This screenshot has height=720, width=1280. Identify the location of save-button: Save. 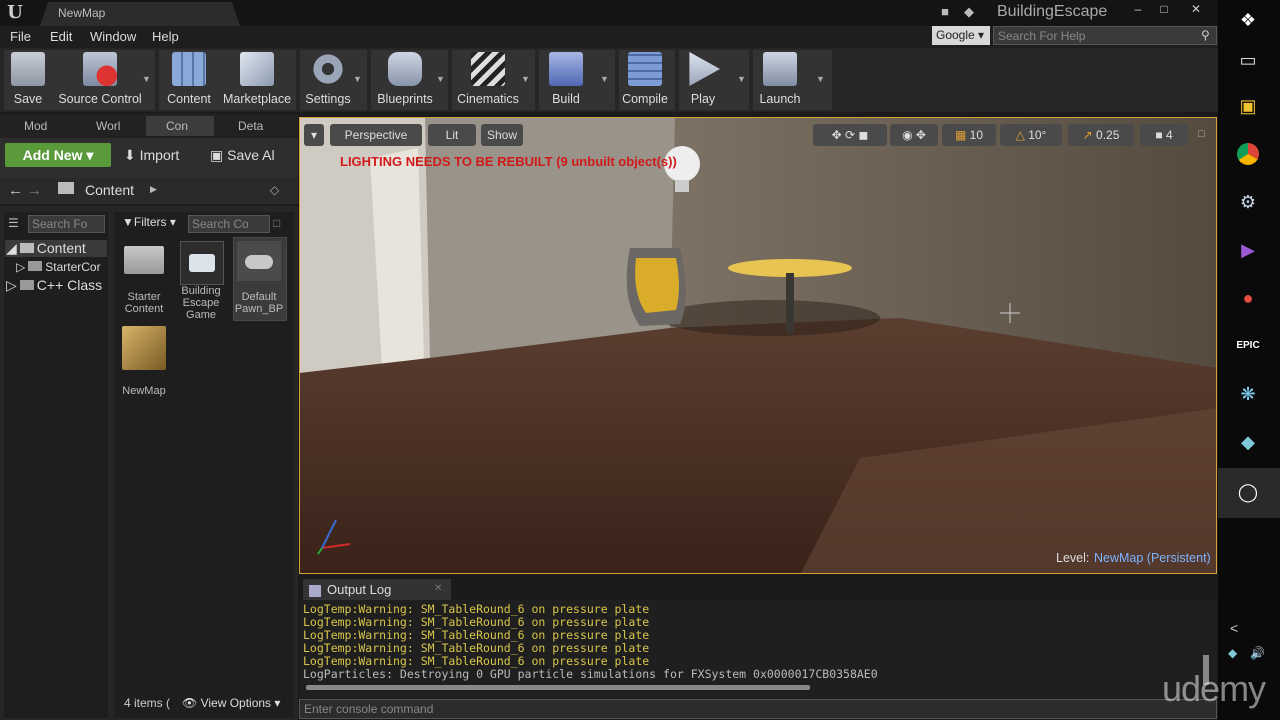
(28, 79).